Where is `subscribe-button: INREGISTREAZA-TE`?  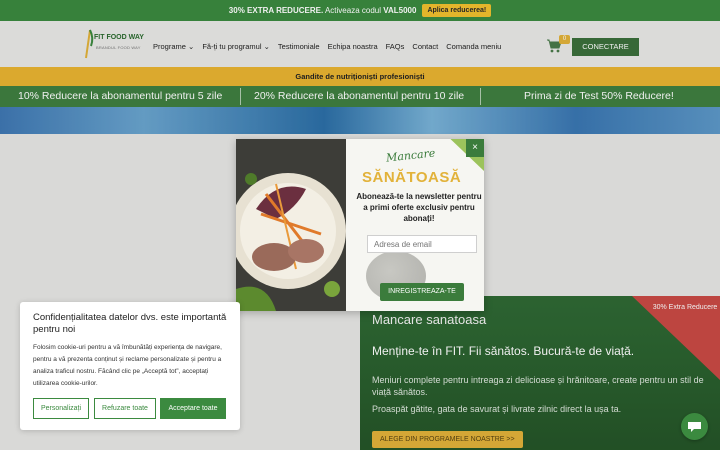 subscribe-button: INREGISTREAZA-TE is located at coordinates (422, 292).